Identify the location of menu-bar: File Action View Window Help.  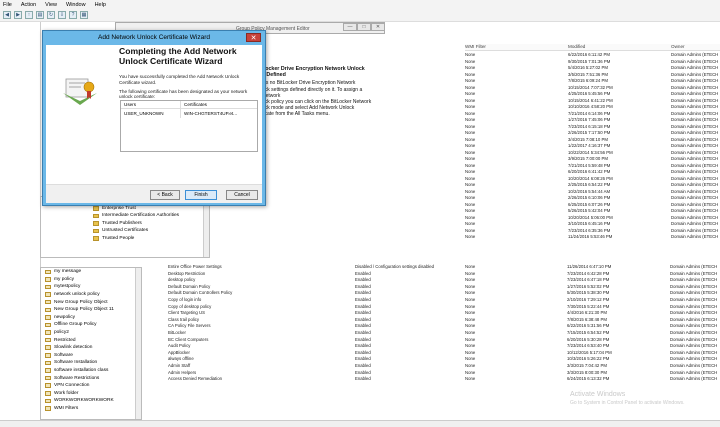
(360, 4).